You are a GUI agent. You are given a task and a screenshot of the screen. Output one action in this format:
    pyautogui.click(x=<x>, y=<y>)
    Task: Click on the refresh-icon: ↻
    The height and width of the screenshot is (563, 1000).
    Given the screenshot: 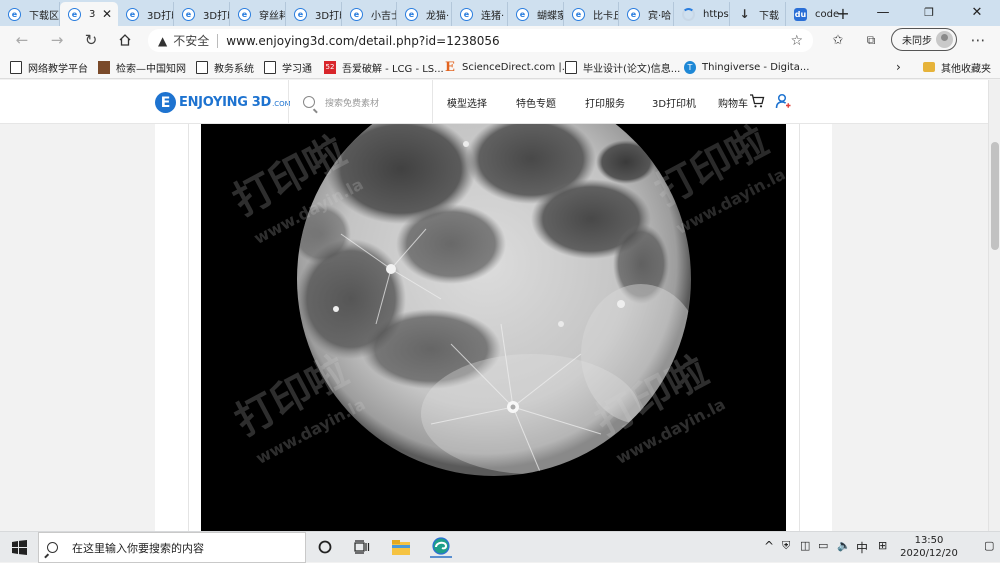 What is the action you would take?
    pyautogui.click(x=91, y=40)
    